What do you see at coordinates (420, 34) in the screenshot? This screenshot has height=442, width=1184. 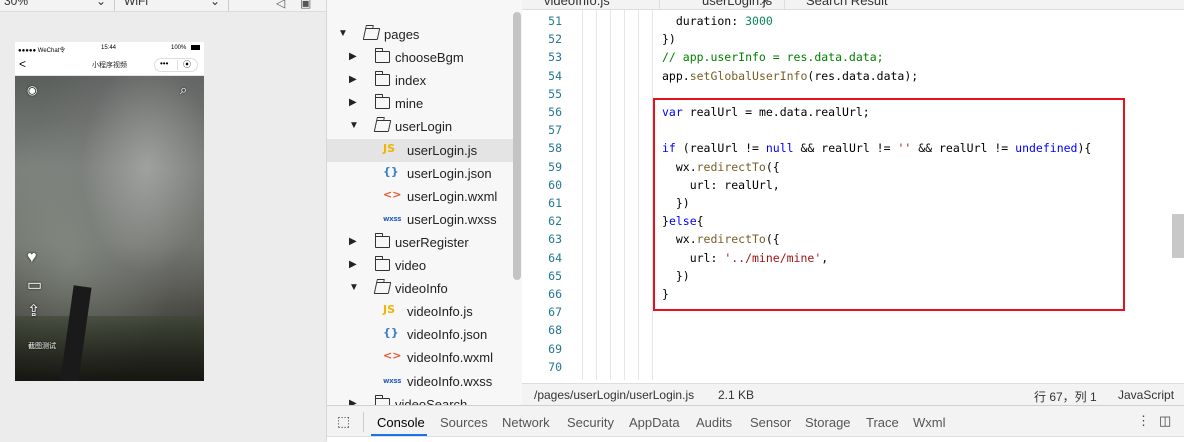 I see `tree-item-pages: ▼ pages` at bounding box center [420, 34].